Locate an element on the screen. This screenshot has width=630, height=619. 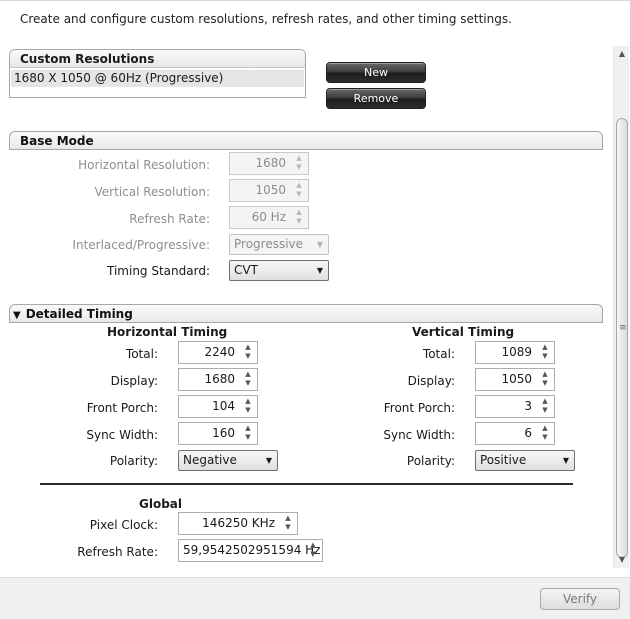
base-mode-header: Base Mode is located at coordinates (306, 140).